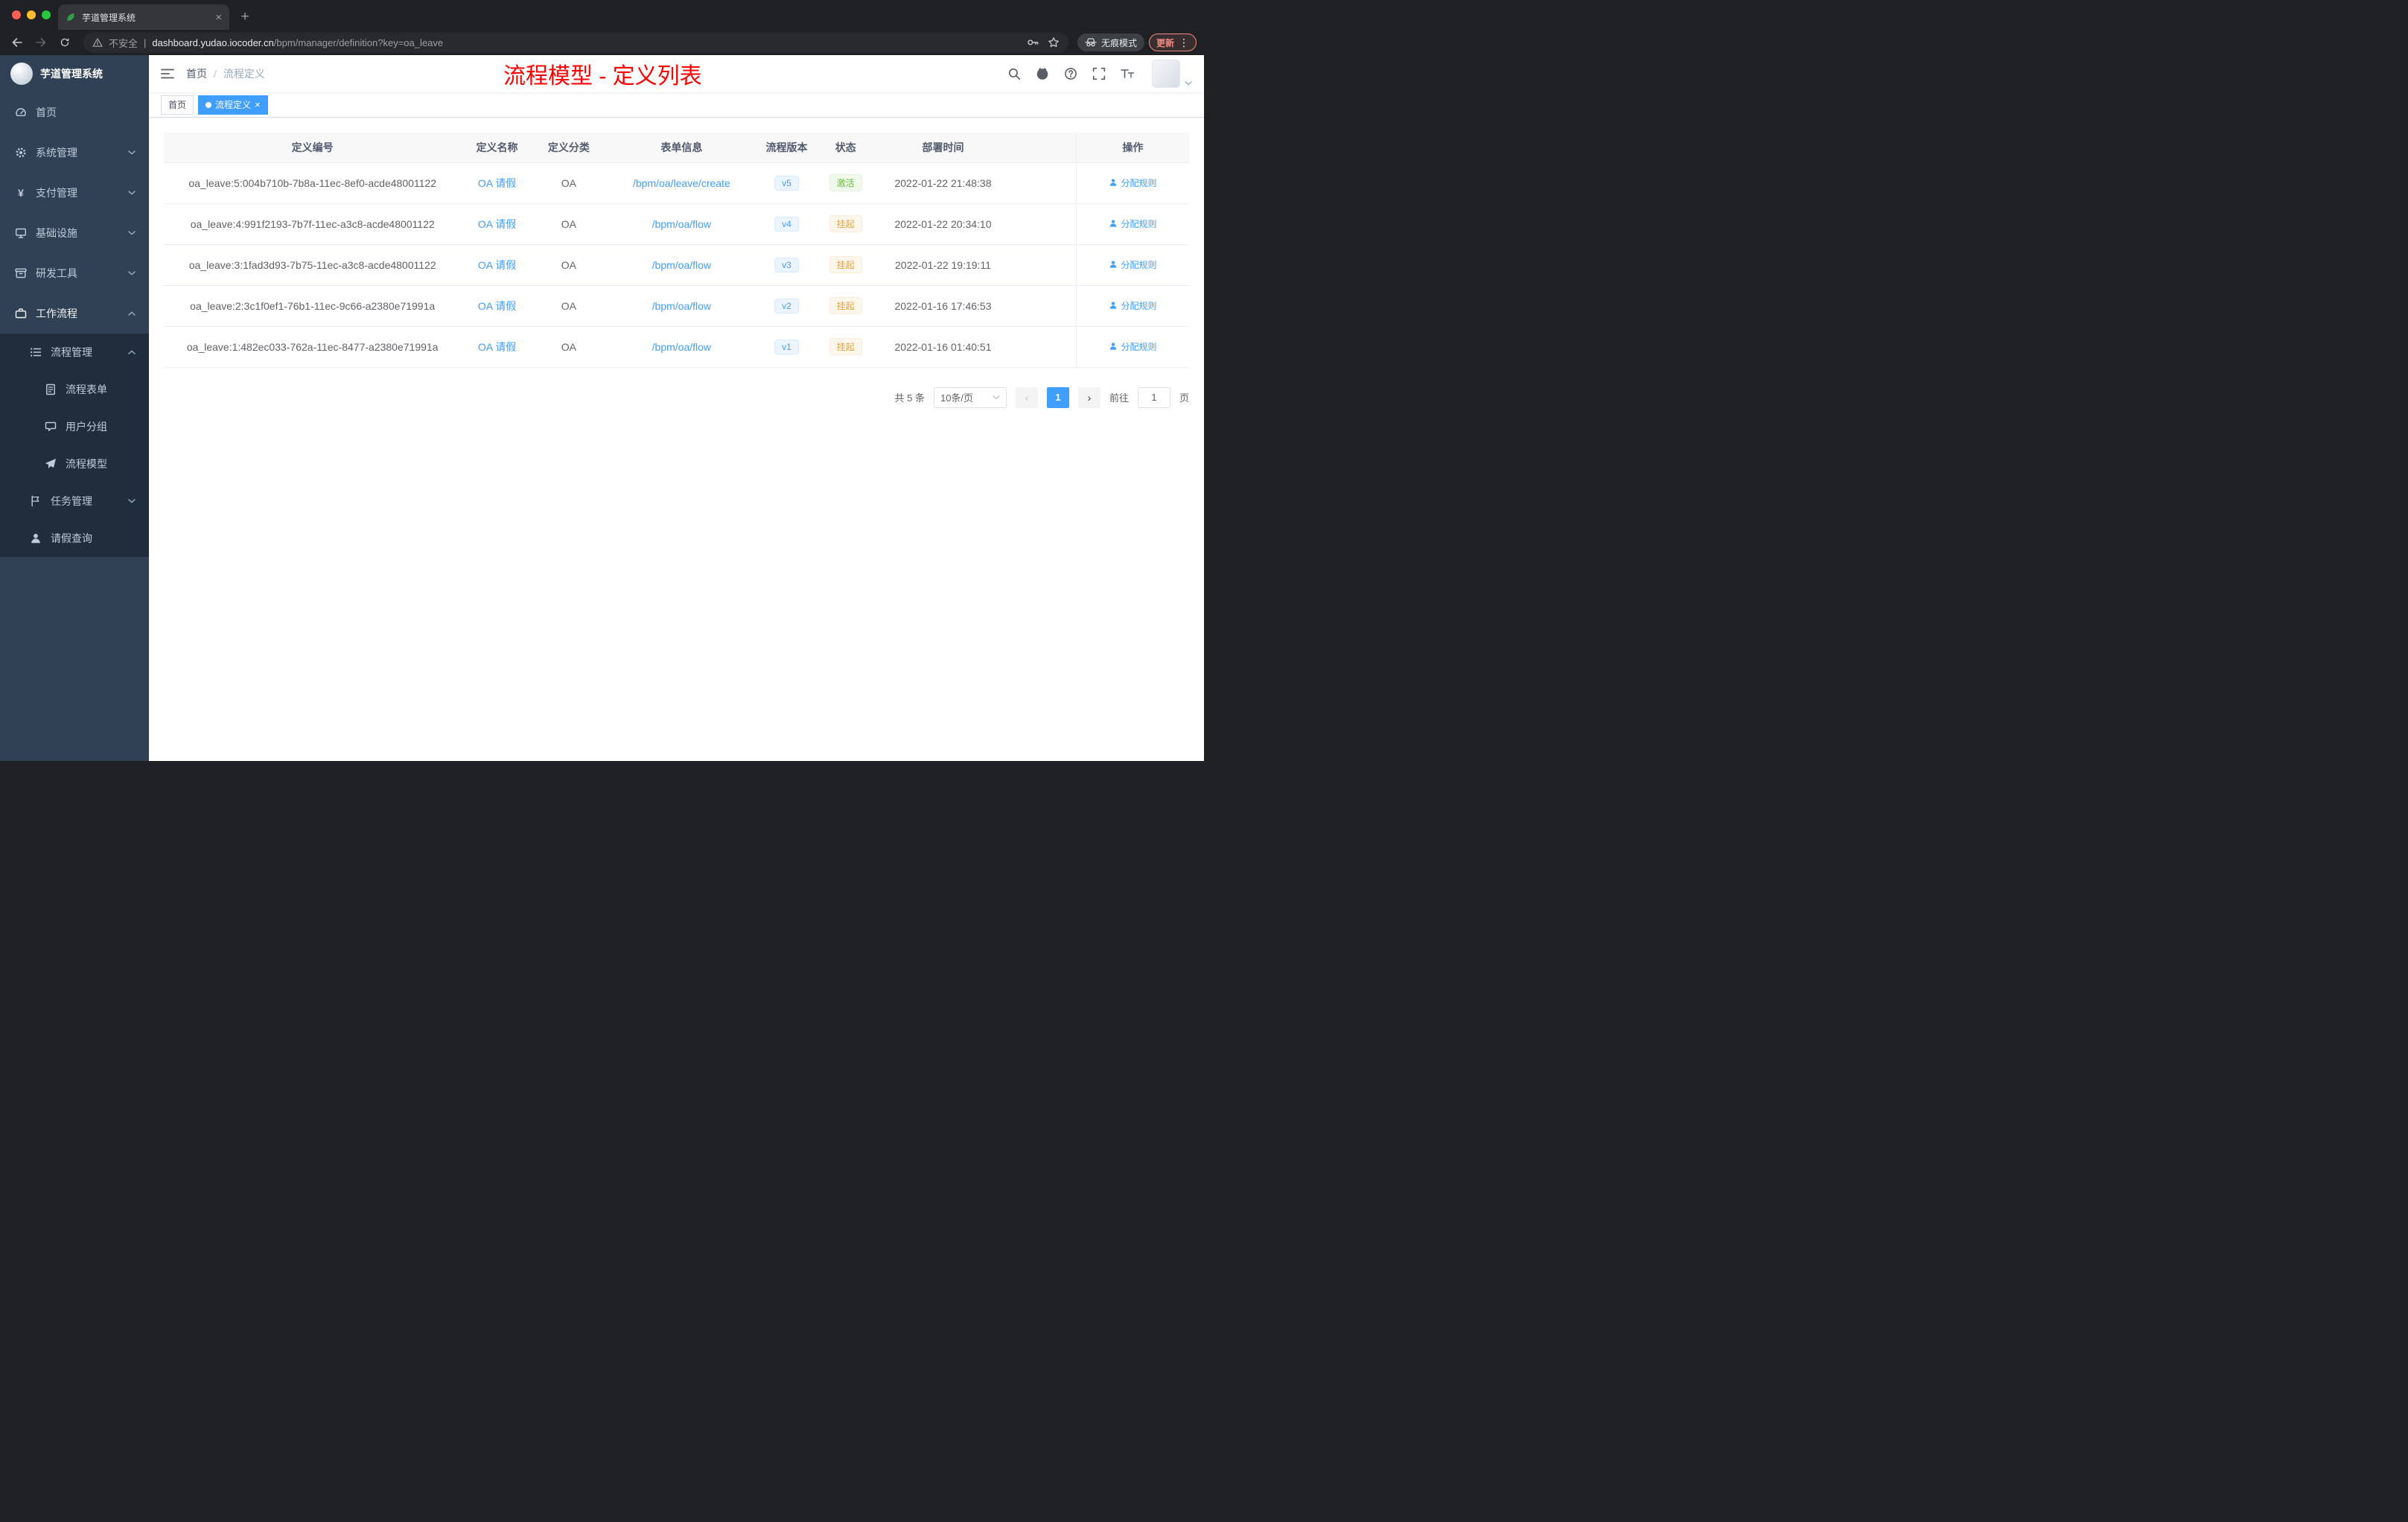 The width and height of the screenshot is (2408, 1522). I want to click on sidebar-item-user-group: 用户分组, so click(74, 426).